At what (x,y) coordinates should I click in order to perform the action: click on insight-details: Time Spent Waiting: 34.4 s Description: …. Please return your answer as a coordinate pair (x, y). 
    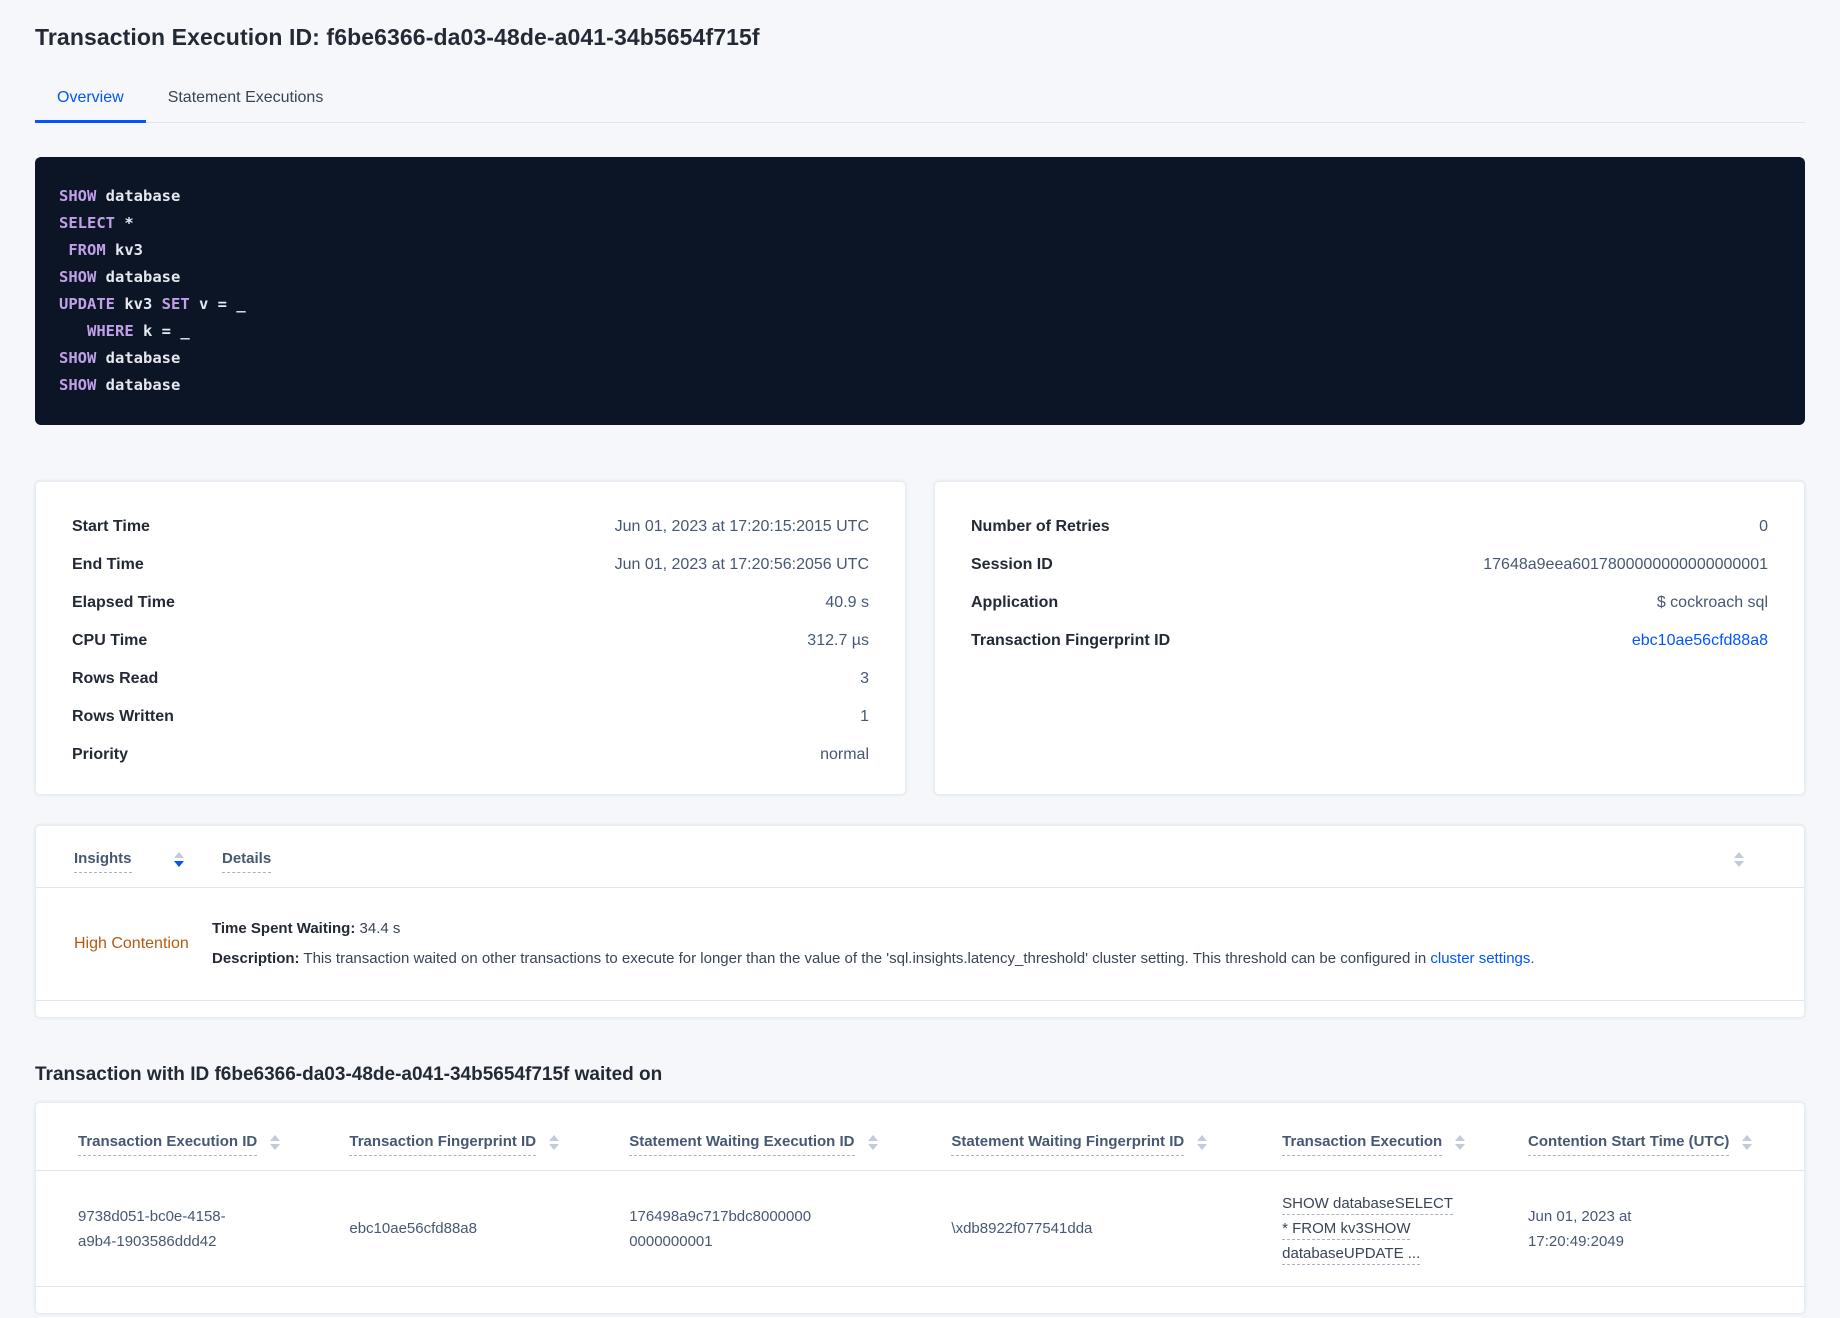
    Looking at the image, I should click on (989, 944).